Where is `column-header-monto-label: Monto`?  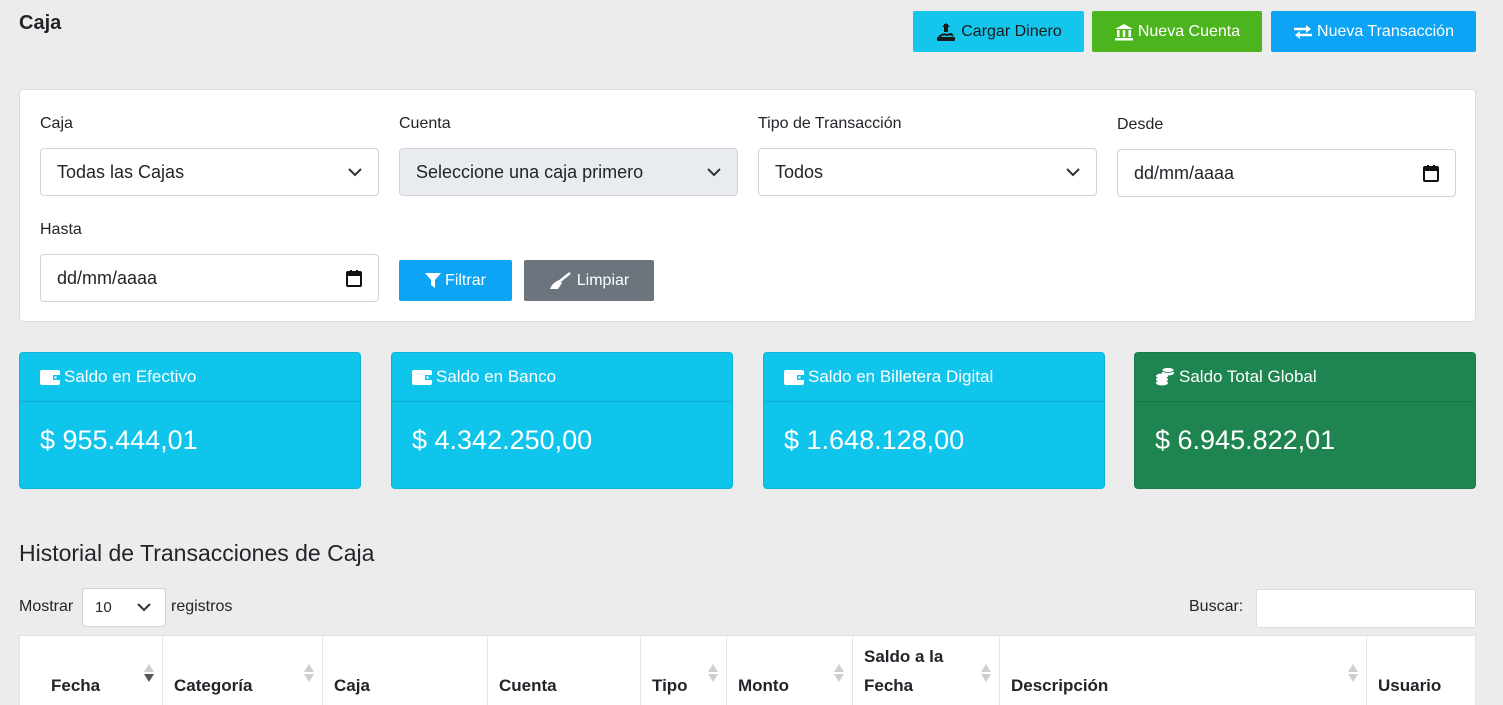 column-header-monto-label: Monto is located at coordinates (763, 685).